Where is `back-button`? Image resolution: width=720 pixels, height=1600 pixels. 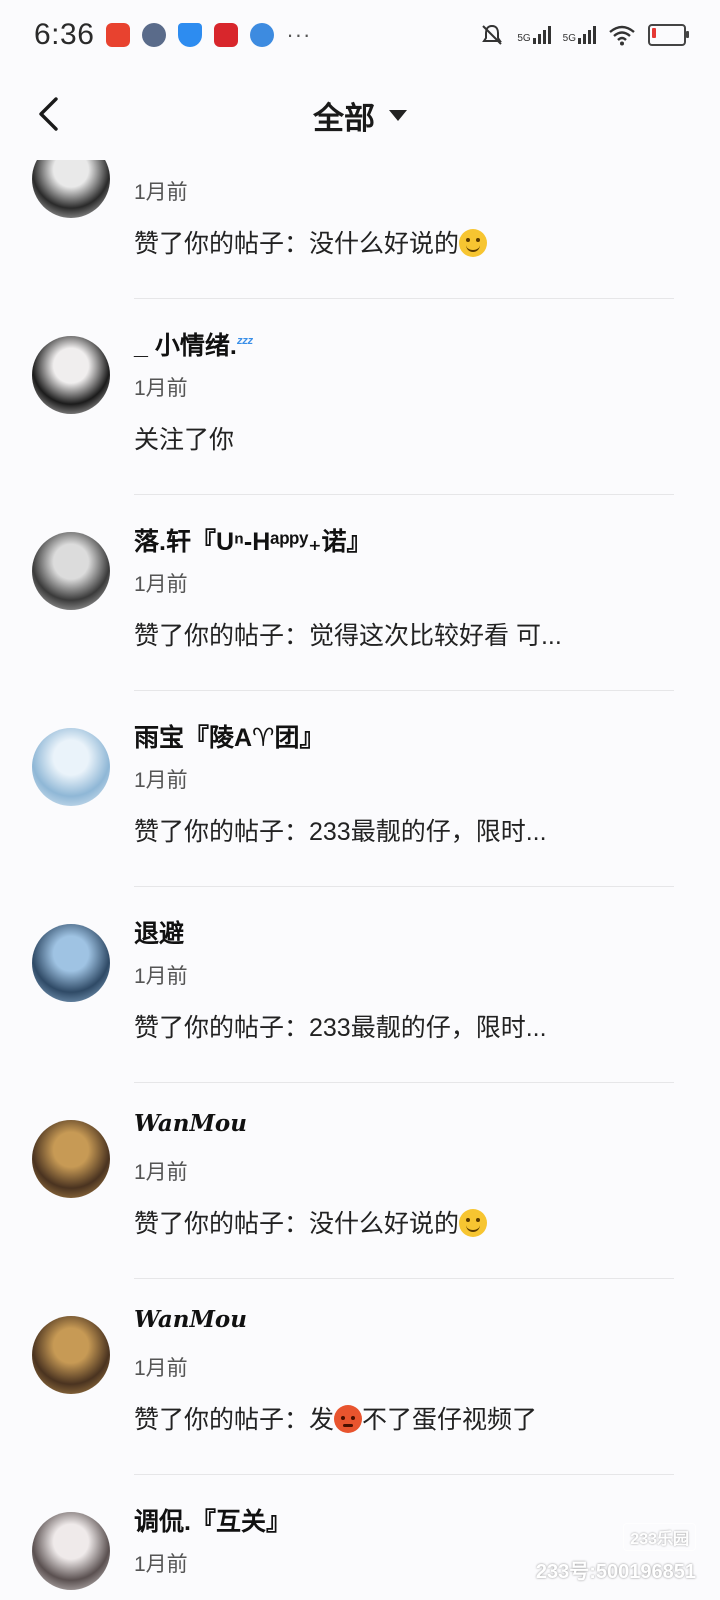
back-button is located at coordinates (48, 114).